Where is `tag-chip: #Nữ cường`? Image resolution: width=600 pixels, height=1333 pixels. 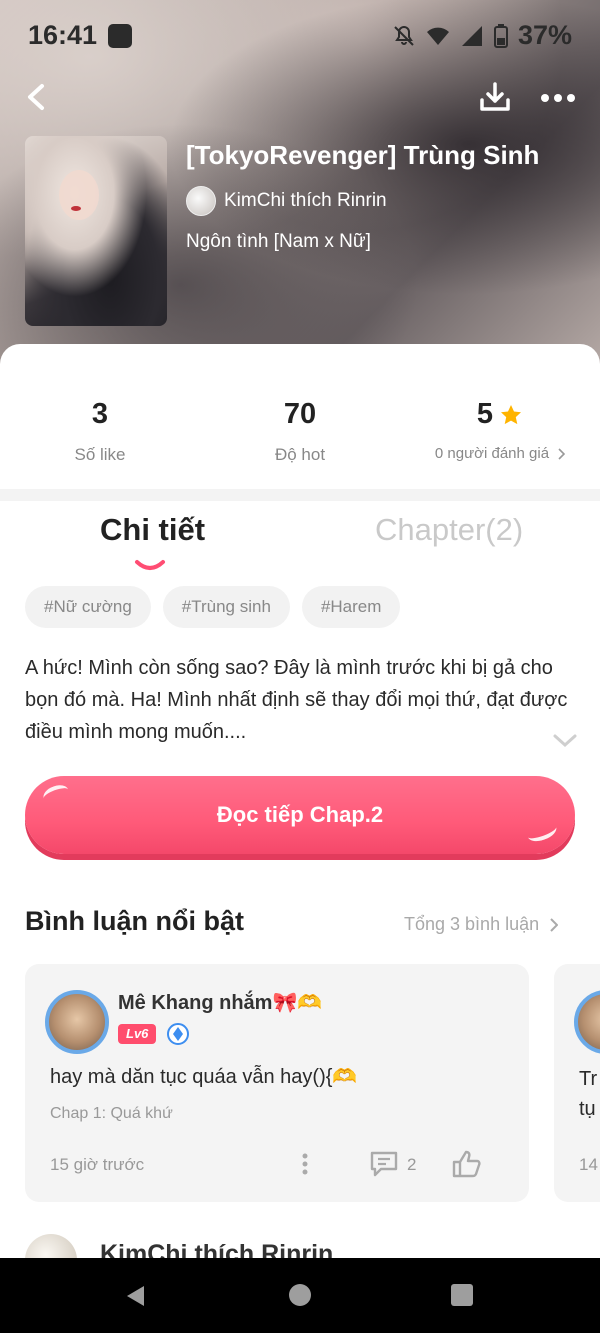 tag-chip: #Nữ cường is located at coordinates (88, 607).